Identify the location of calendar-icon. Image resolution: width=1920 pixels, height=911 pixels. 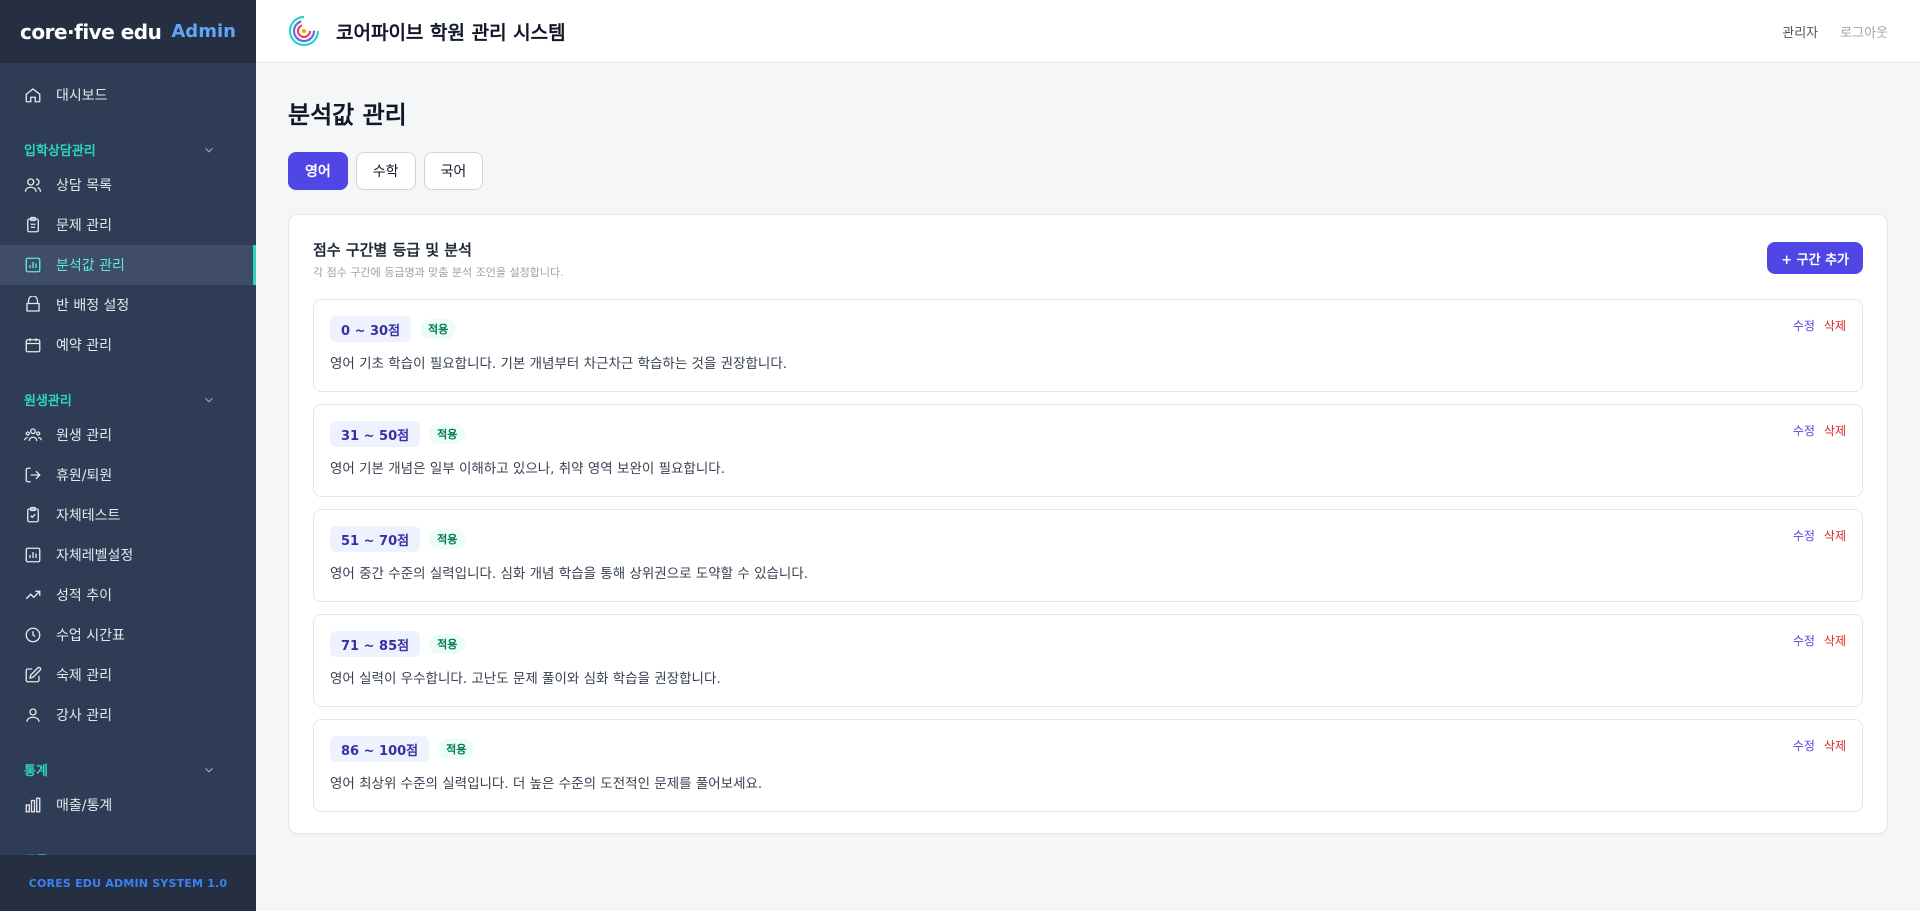
(33, 345).